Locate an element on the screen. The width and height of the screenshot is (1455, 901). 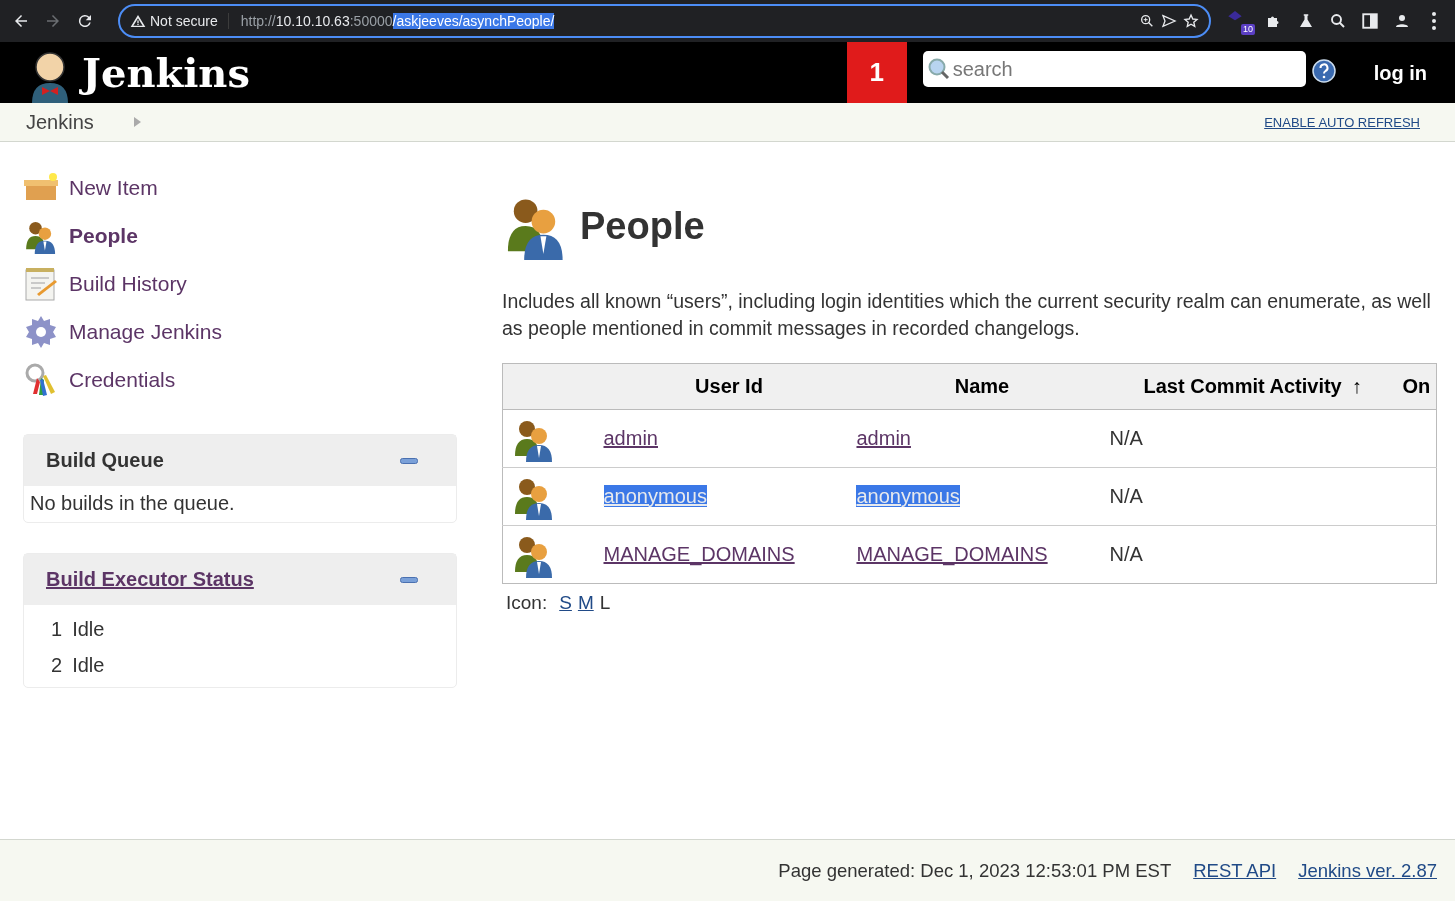
panel-title-link: Build Executor Status is located at coordinates (150, 579).